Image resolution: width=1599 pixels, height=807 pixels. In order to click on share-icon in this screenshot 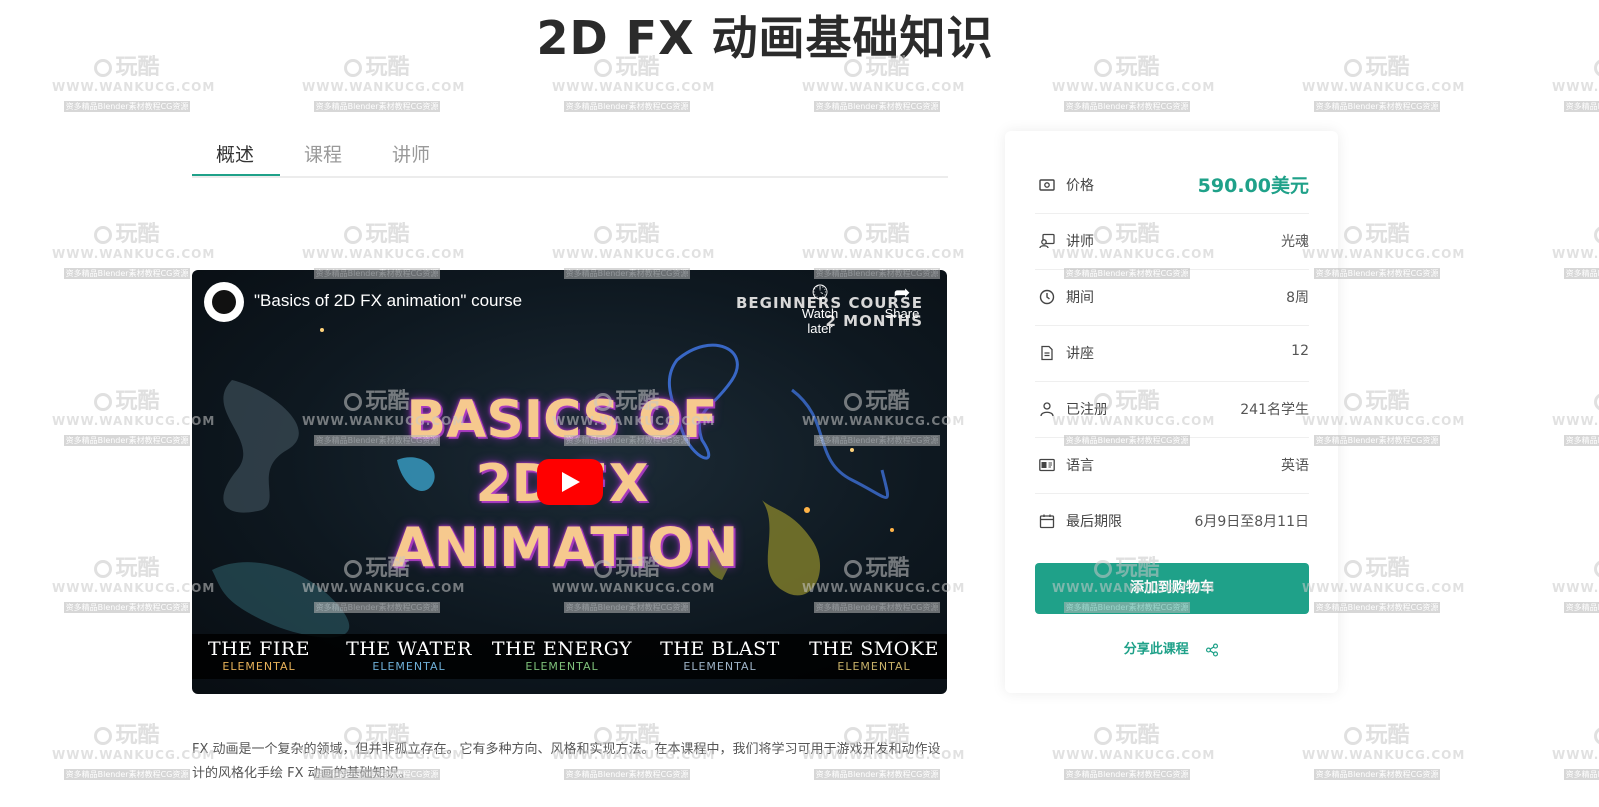, I will do `click(1212, 649)`.